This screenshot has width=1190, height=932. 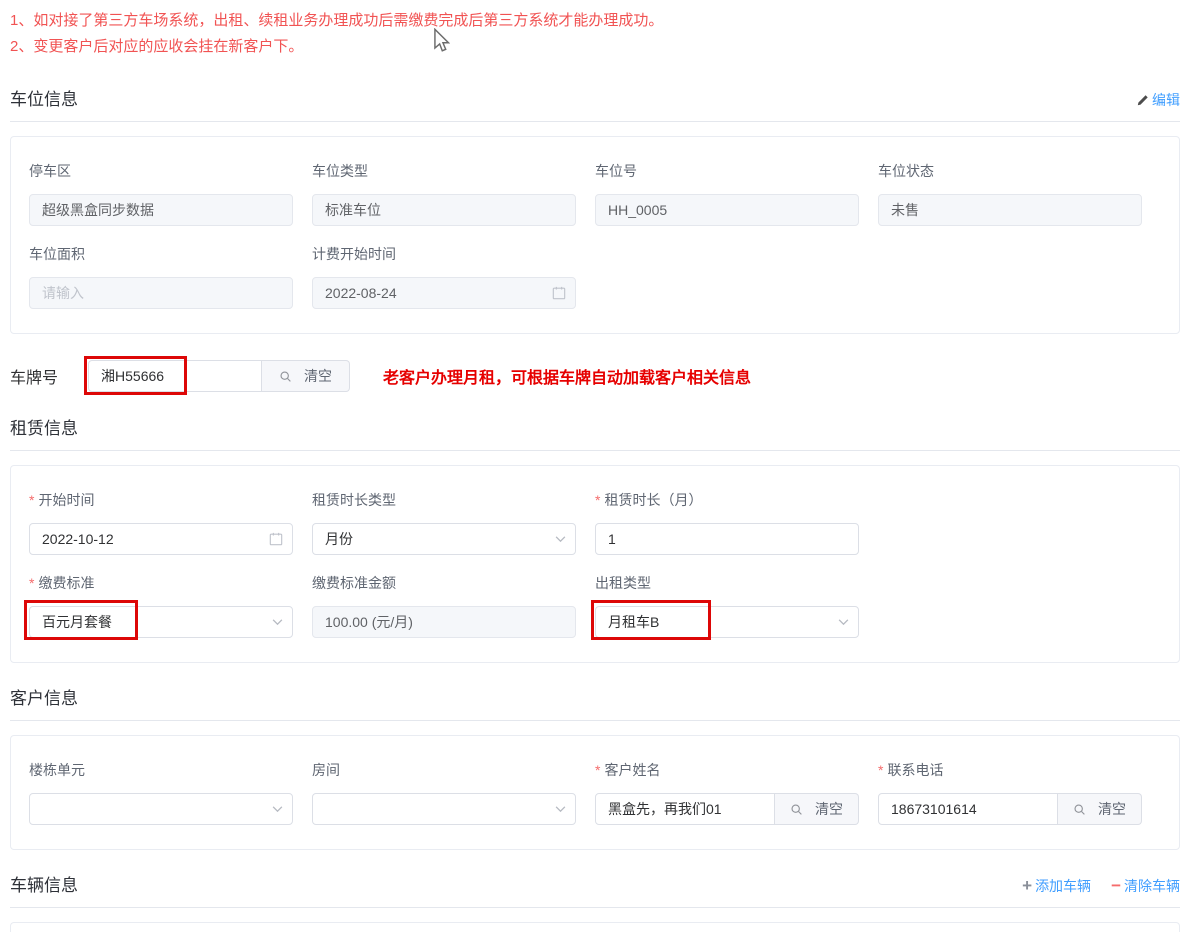 I want to click on fee-amount-value: 100.00 (元/月), so click(x=369, y=622).